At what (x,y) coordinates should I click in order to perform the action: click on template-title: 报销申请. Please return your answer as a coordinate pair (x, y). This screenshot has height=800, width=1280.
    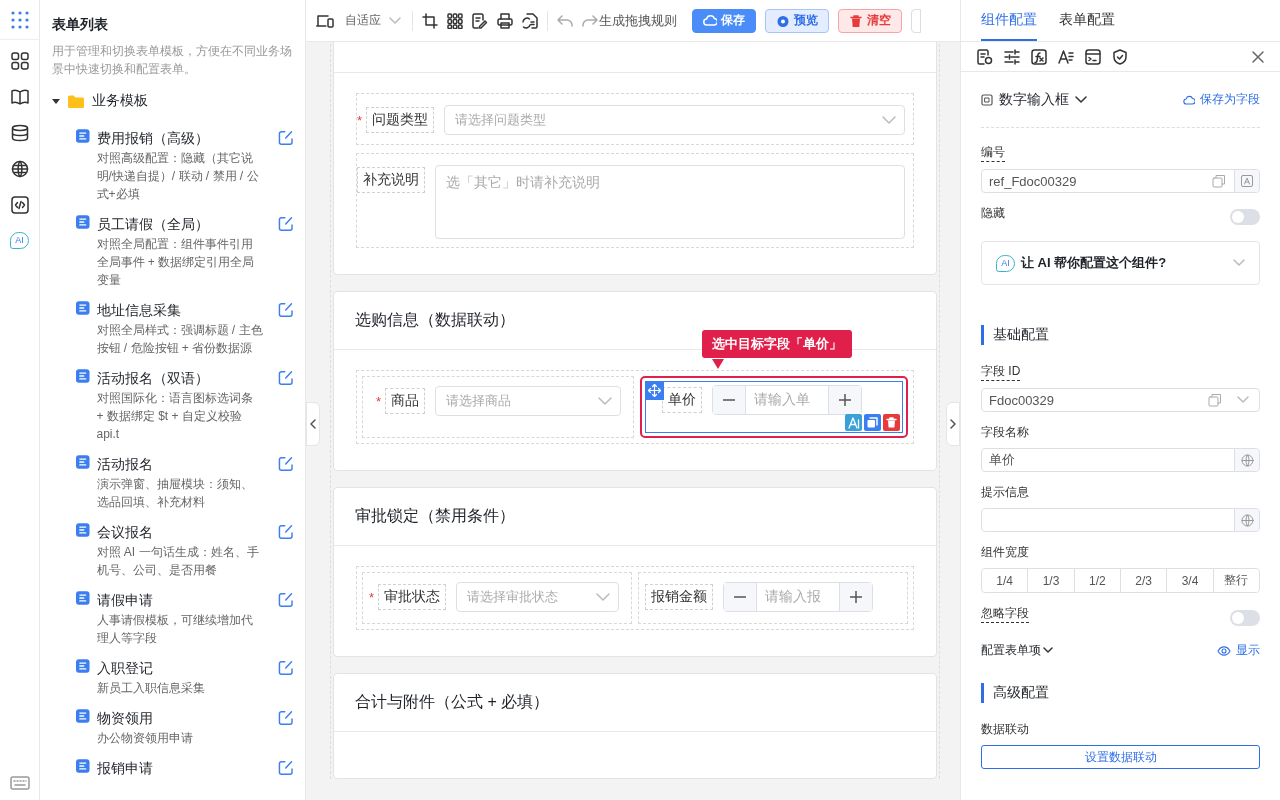
    Looking at the image, I should click on (179, 768).